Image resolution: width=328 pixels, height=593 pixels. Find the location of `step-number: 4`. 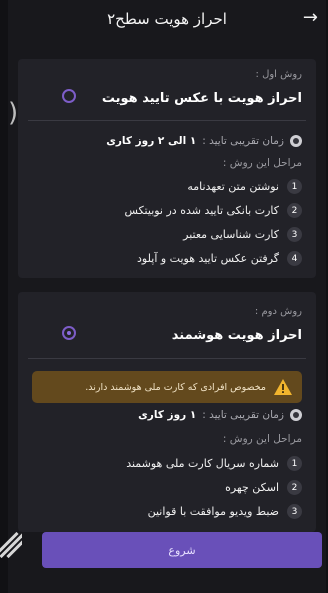

step-number: 4 is located at coordinates (294, 258).